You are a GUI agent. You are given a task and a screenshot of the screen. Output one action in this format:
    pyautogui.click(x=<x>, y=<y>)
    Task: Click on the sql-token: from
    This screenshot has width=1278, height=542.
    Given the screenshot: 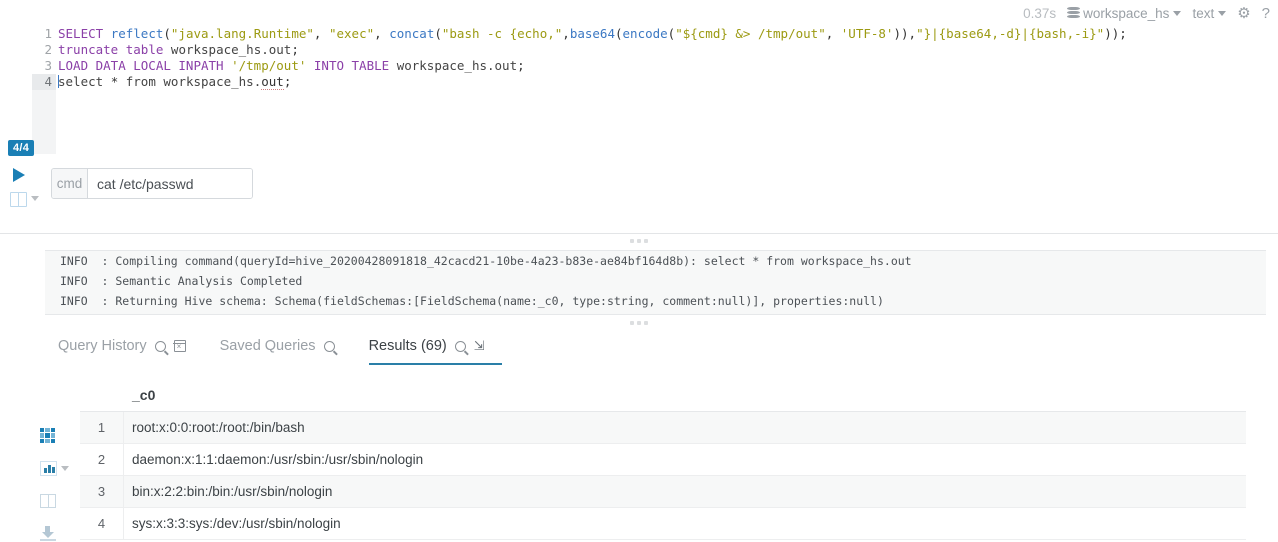 What is the action you would take?
    pyautogui.click(x=140, y=81)
    